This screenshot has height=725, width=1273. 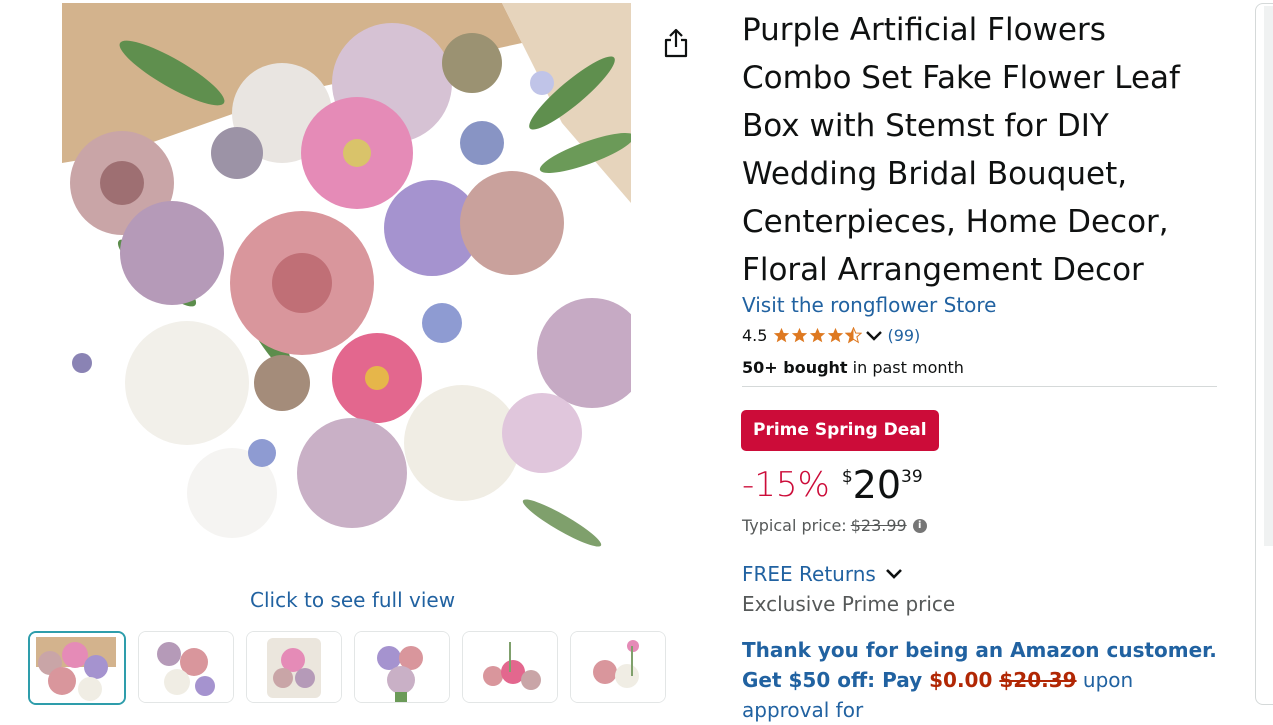 What do you see at coordinates (794, 525) in the screenshot?
I see `typical-label: Typical price:` at bounding box center [794, 525].